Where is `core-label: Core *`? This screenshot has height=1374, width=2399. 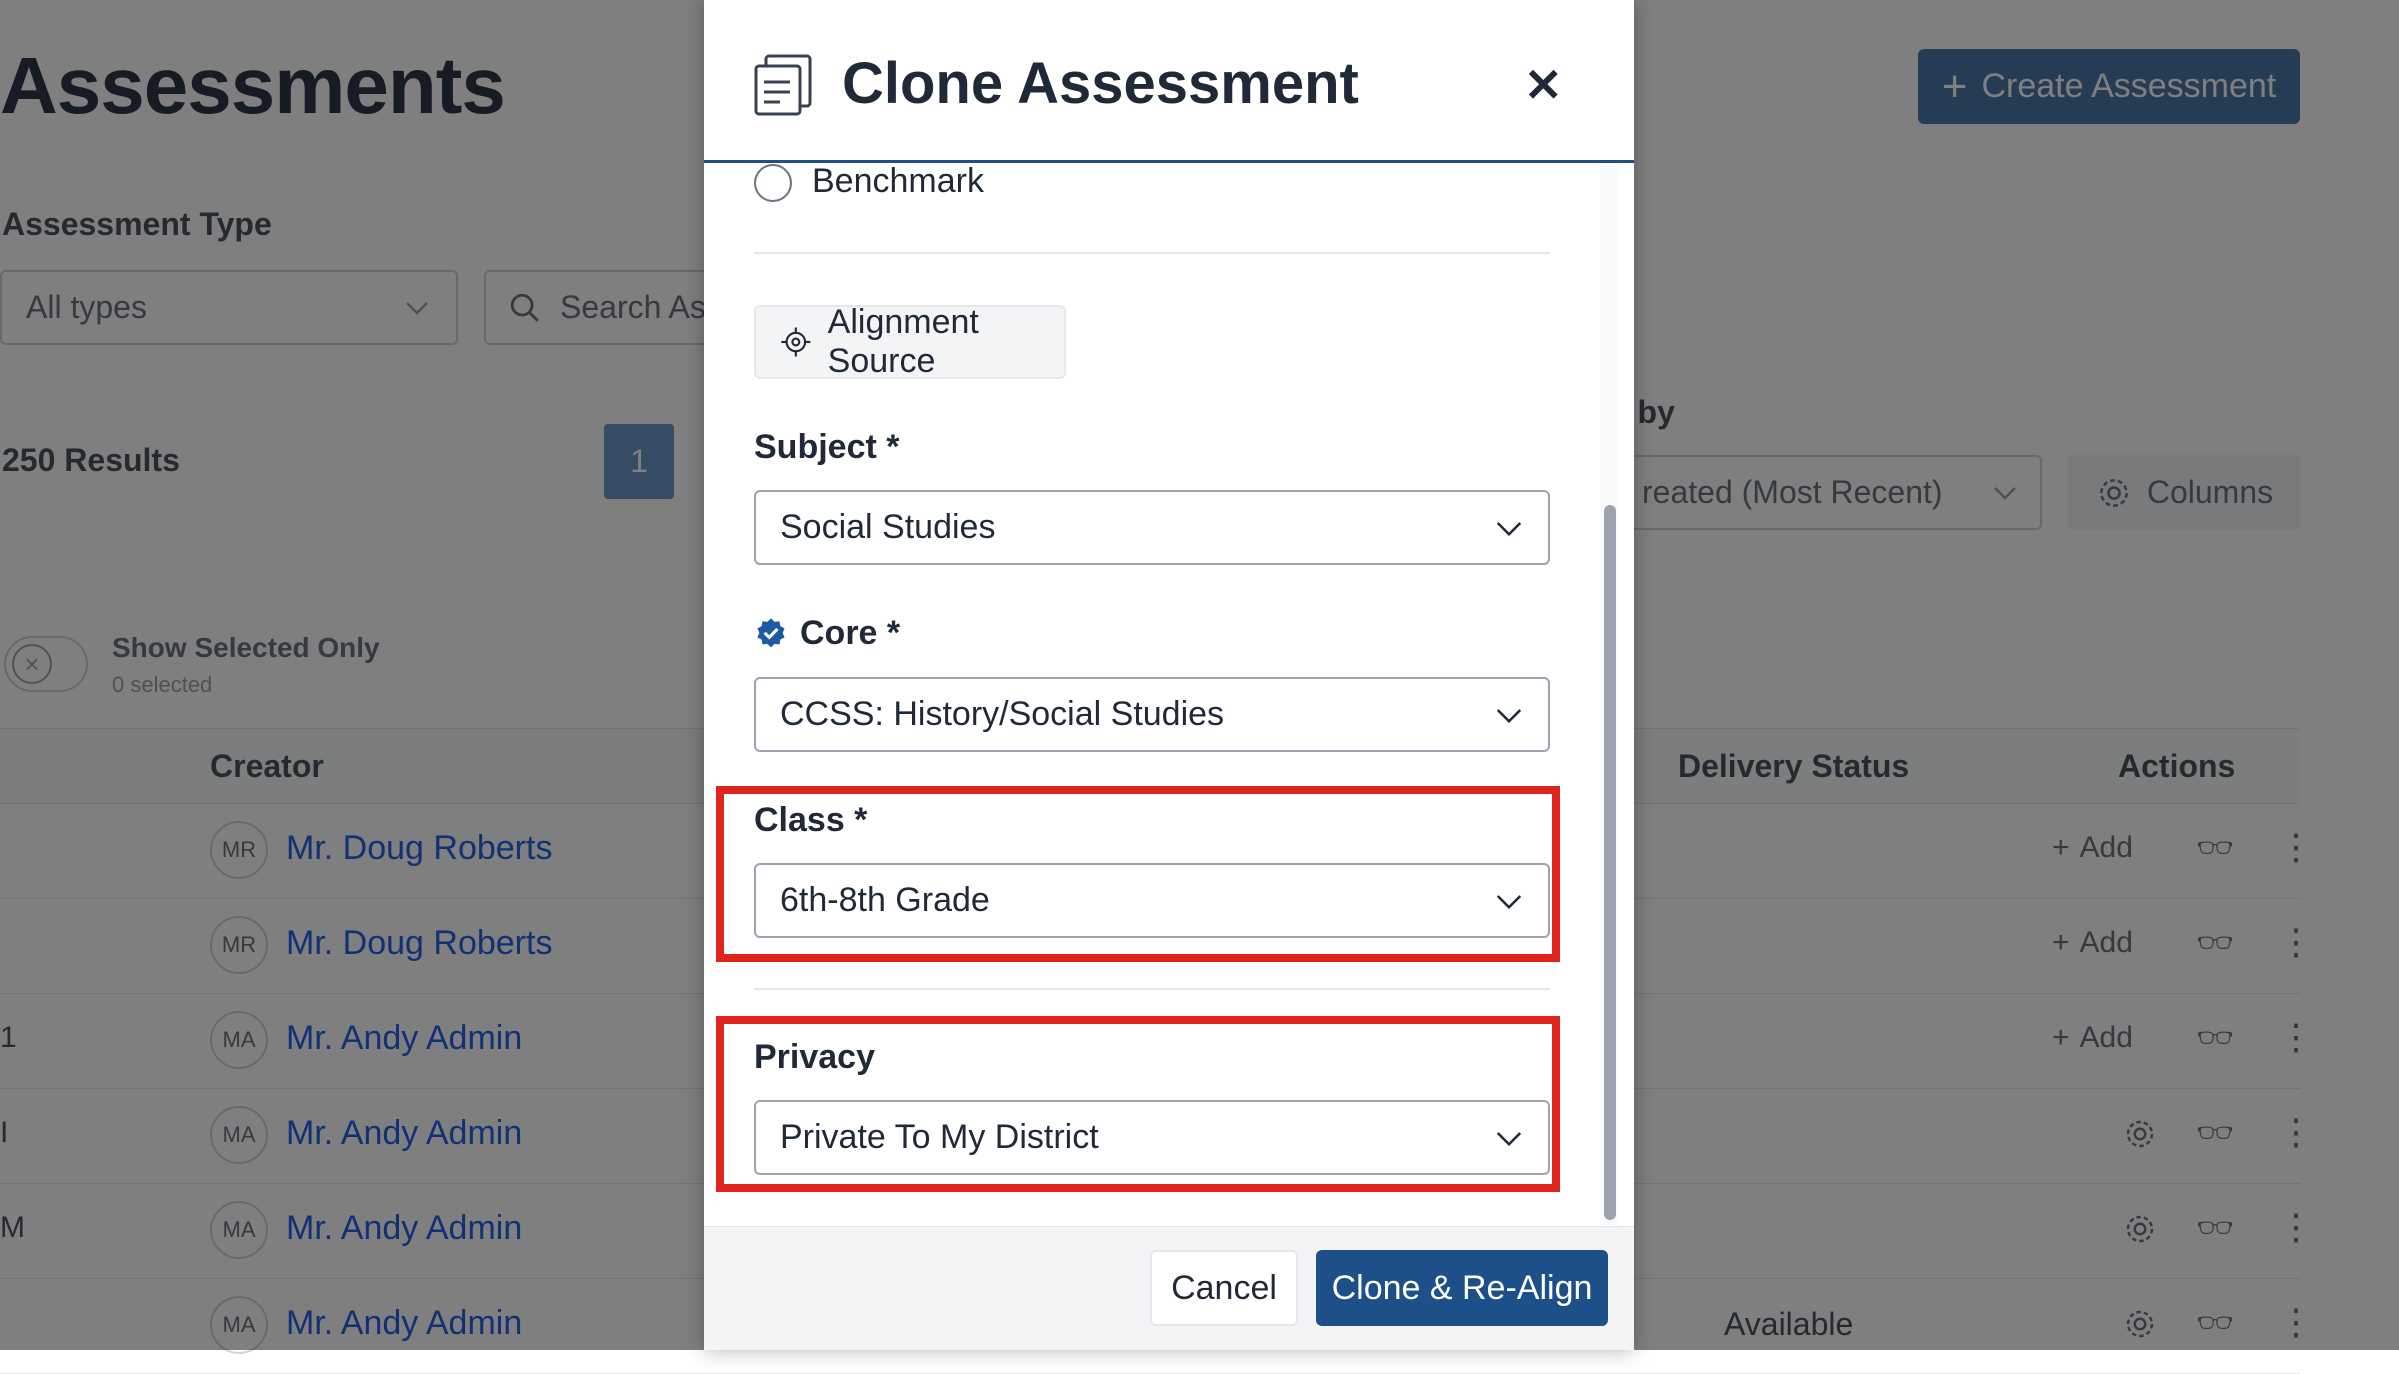 core-label: Core * is located at coordinates (827, 633).